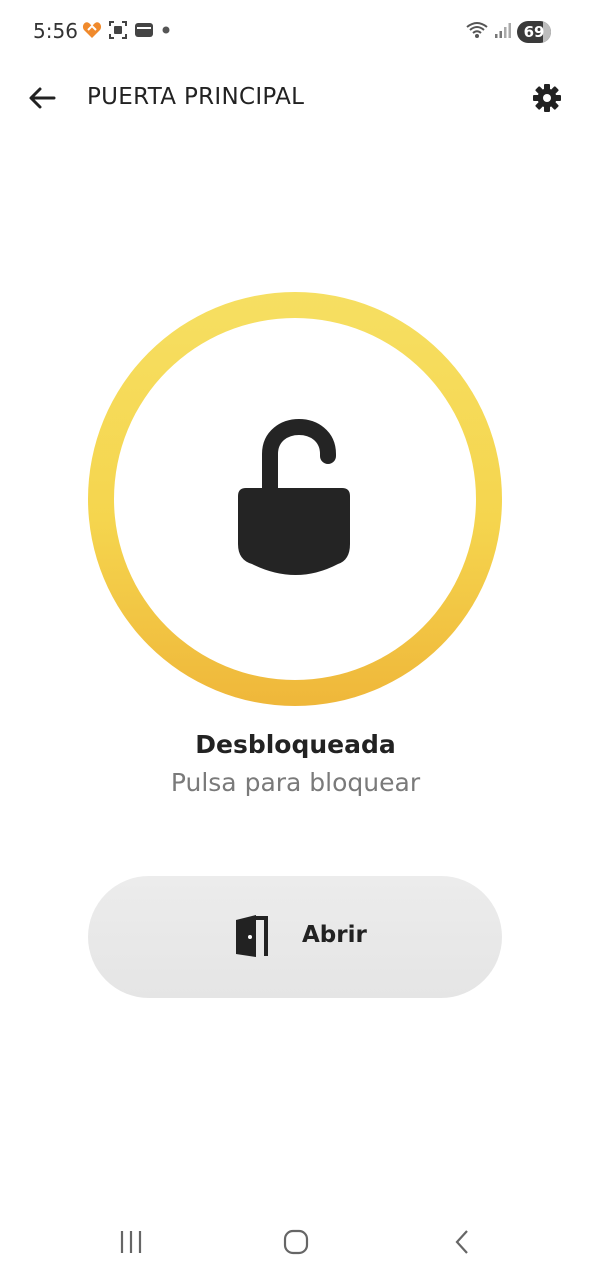 The width and height of the screenshot is (591, 1280). I want to click on open-door-button: Abrir, so click(295, 937).